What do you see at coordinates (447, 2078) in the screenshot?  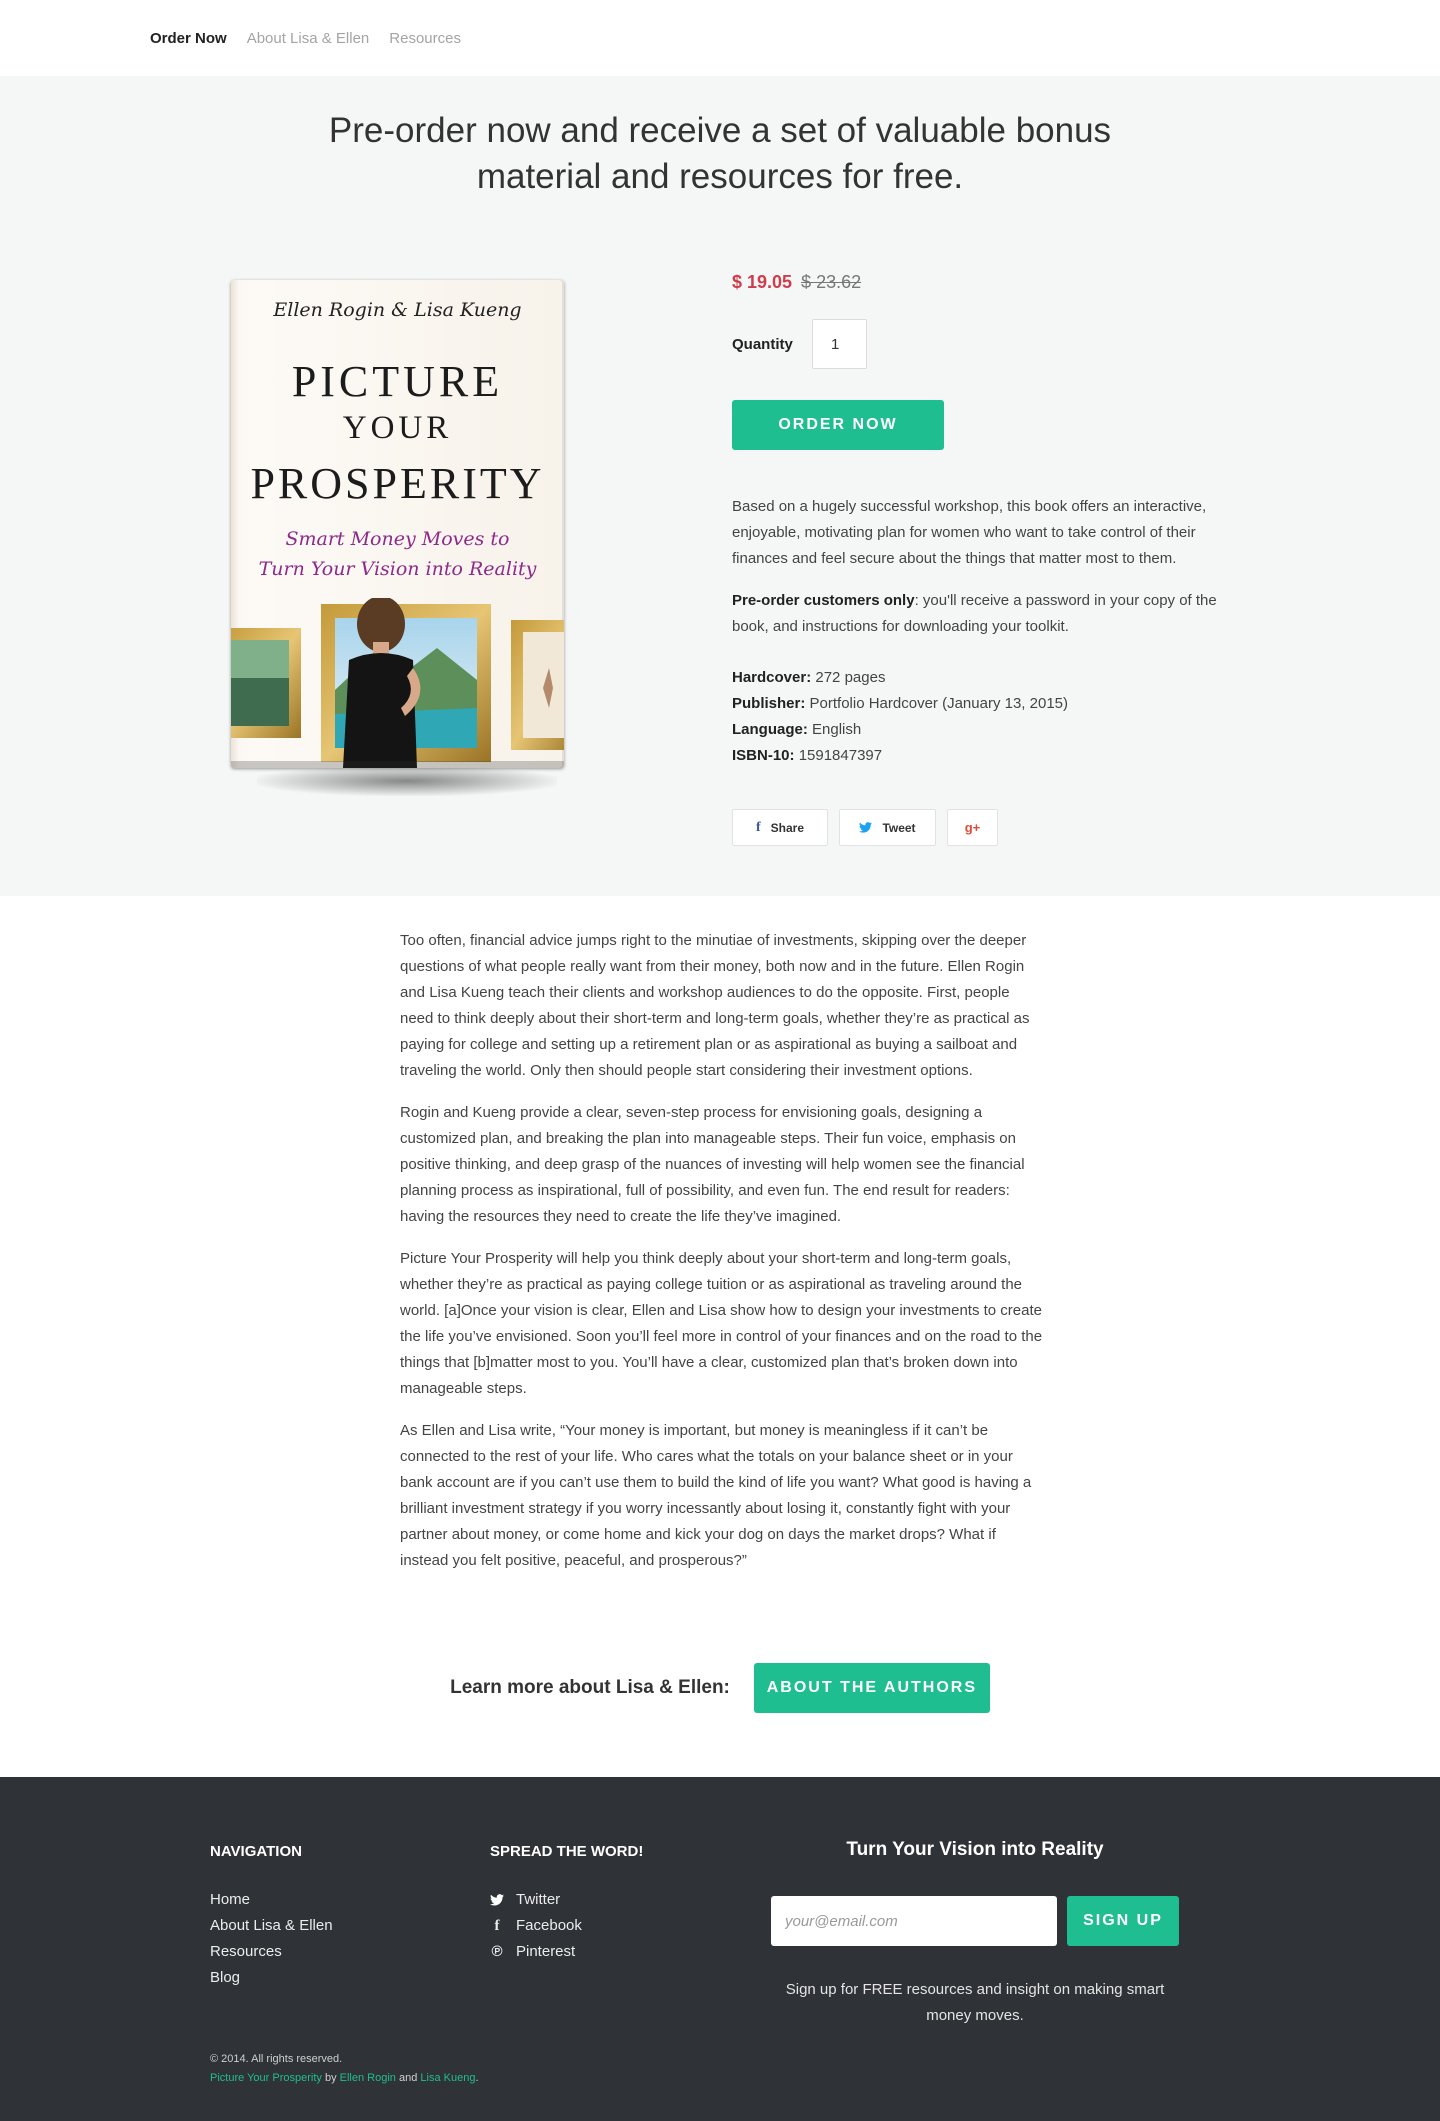 I see `credit-author2-link: Lisa Kueng` at bounding box center [447, 2078].